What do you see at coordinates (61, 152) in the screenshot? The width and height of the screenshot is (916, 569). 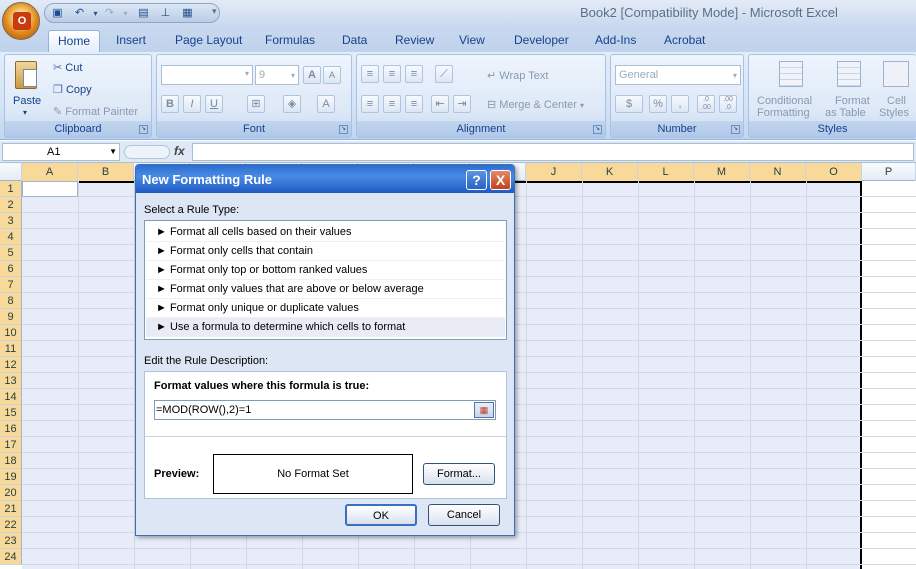 I see `name-box: A1 ▼` at bounding box center [61, 152].